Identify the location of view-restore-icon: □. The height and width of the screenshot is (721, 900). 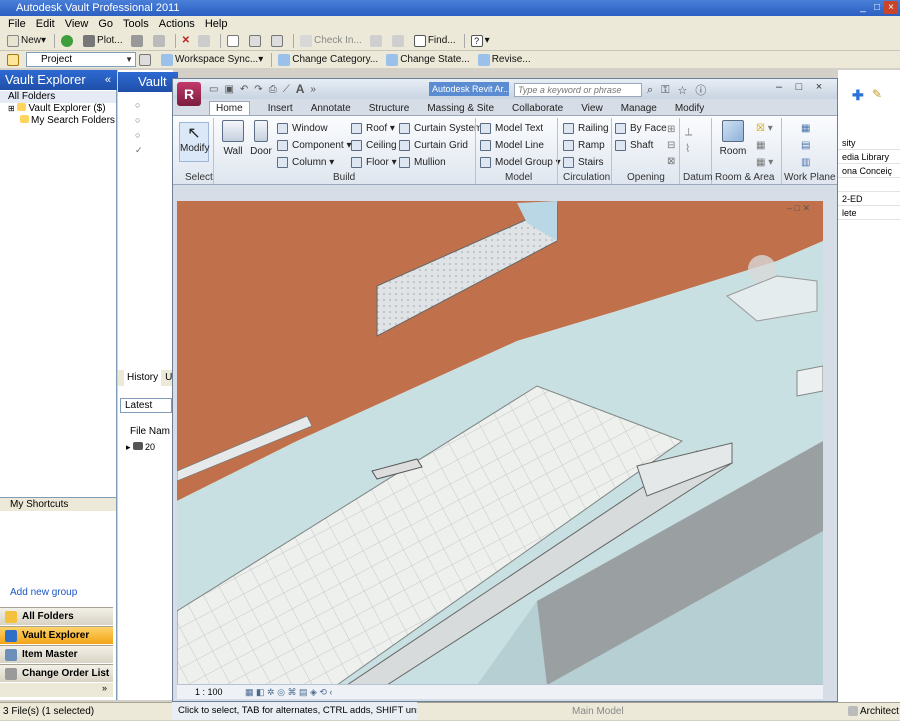
(797, 208).